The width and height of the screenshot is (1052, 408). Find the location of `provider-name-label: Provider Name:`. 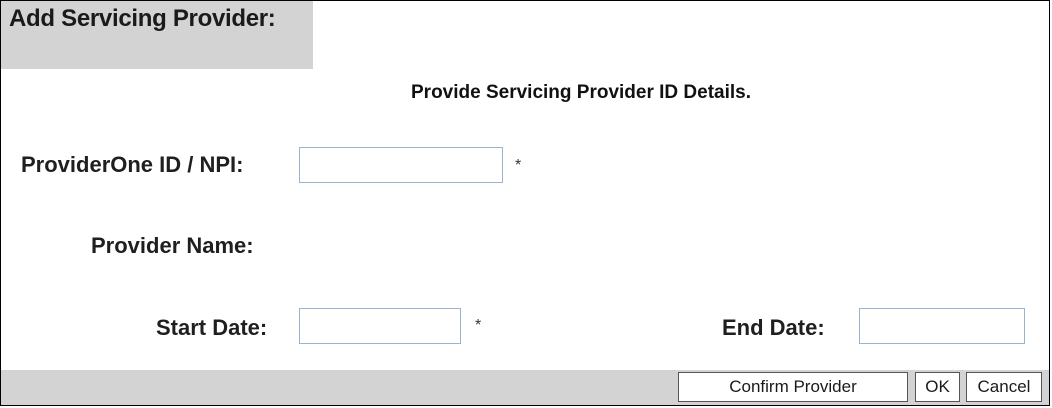

provider-name-label: Provider Name: is located at coordinates (172, 245).